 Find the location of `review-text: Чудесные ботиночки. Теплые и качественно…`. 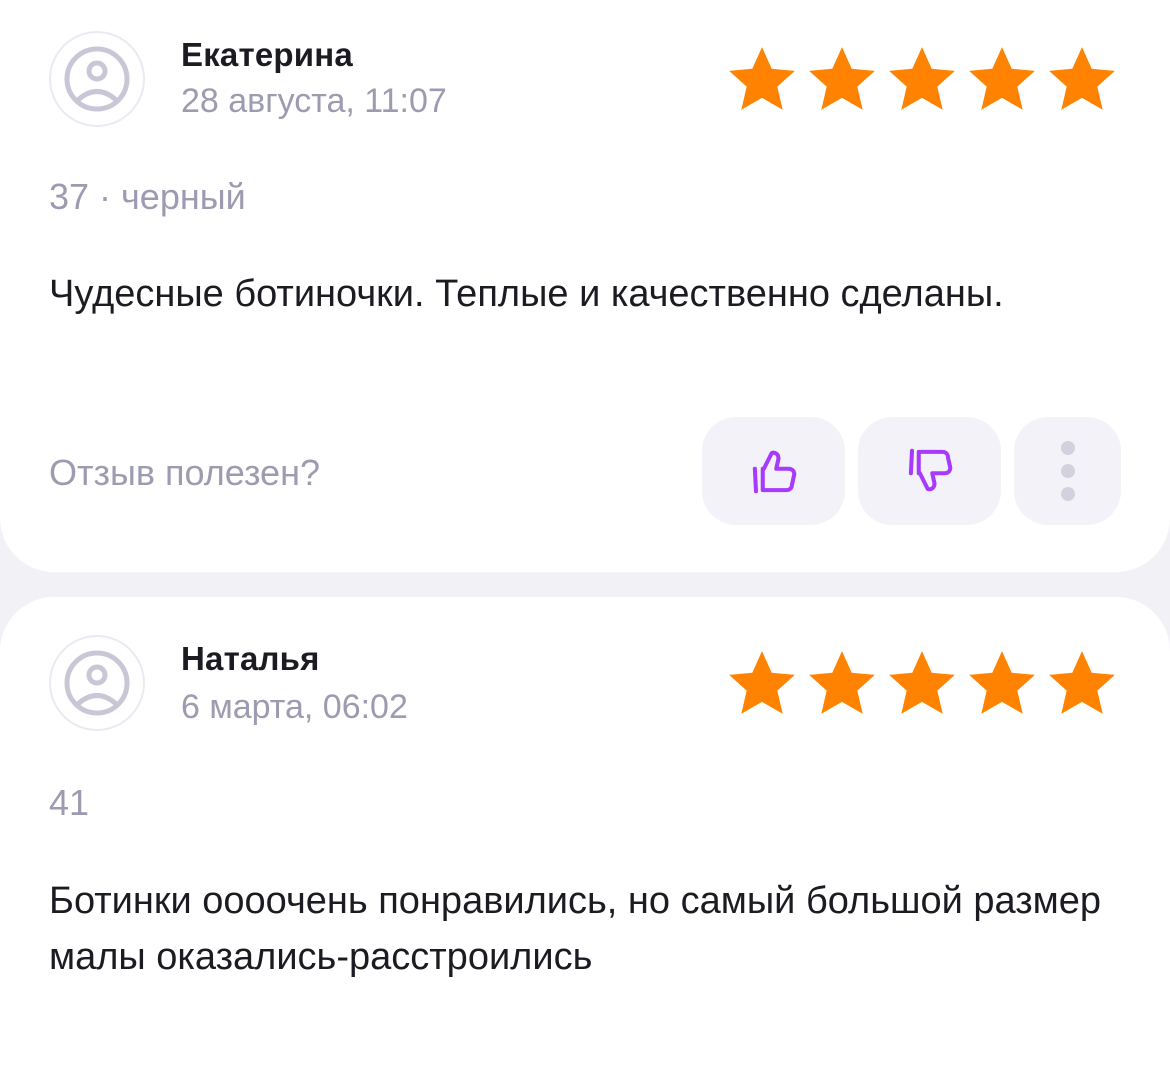

review-text: Чудесные ботиночки. Теплые и качественно… is located at coordinates (526, 294).